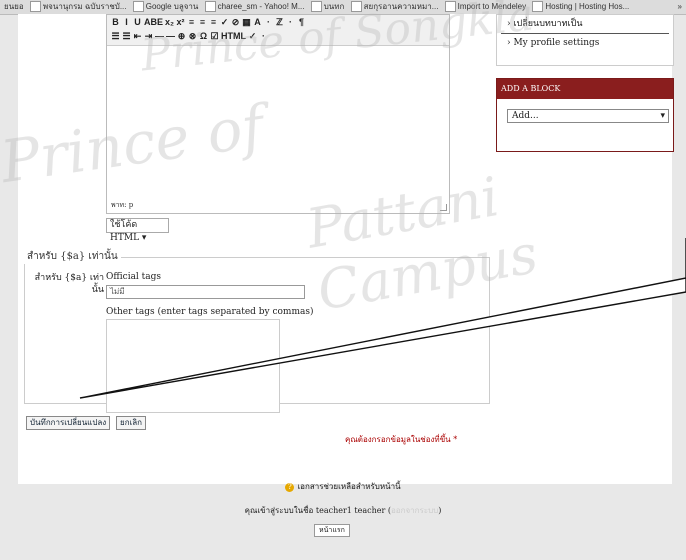 Image resolution: width=686 pixels, height=560 pixels. Describe the element at coordinates (131, 423) in the screenshot. I see `cancel-button: ยกเลิก` at that location.